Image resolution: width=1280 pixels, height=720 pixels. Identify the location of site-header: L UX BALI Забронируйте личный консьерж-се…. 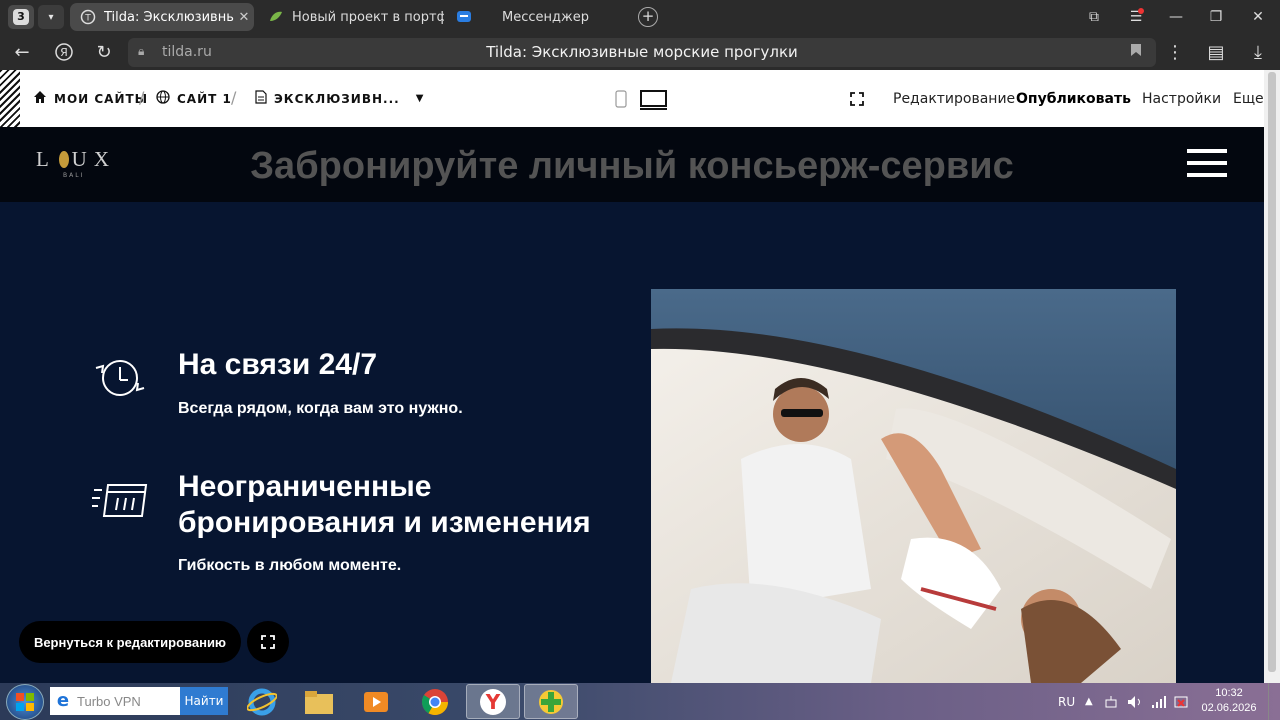
(632, 164).